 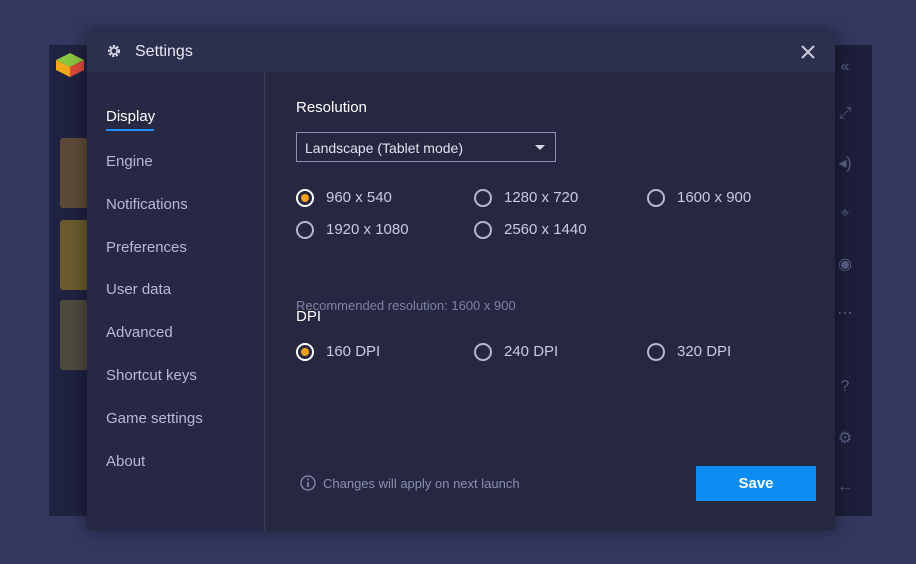 What do you see at coordinates (845, 438) in the screenshot?
I see `settings-icon: ⚙` at bounding box center [845, 438].